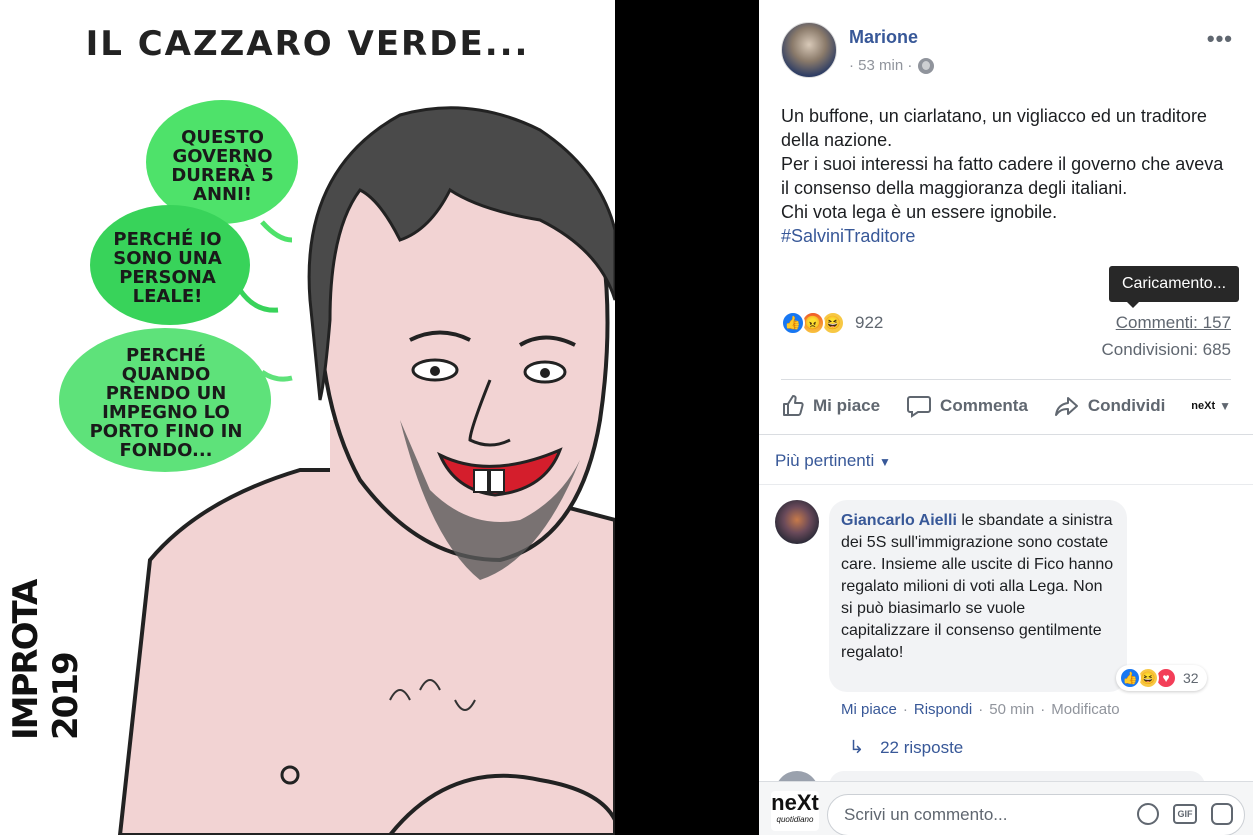 The height and width of the screenshot is (835, 1253). Describe the element at coordinates (1148, 814) in the screenshot. I see `emoji-icon` at that location.